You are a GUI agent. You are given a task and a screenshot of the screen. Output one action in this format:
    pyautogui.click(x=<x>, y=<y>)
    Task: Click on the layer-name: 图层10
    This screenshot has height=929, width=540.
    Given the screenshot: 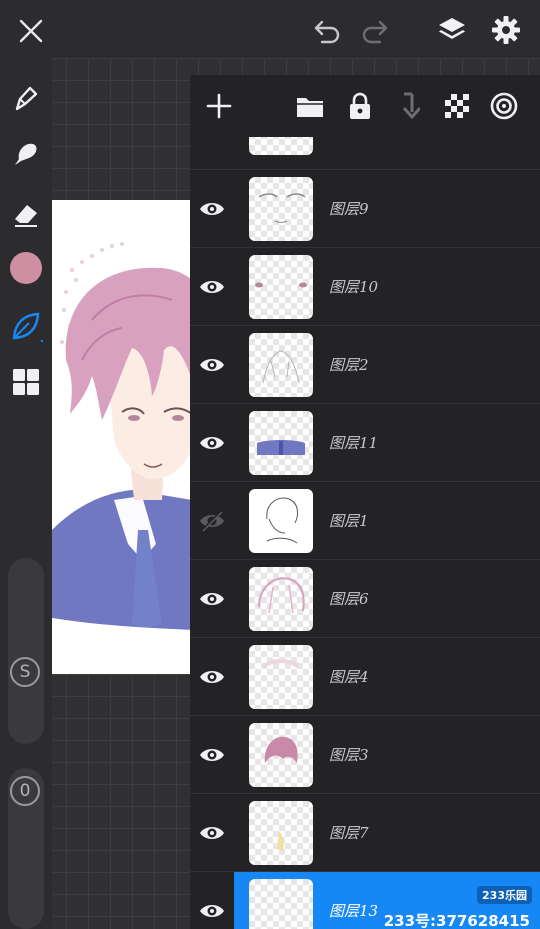 What is the action you would take?
    pyautogui.click(x=354, y=287)
    